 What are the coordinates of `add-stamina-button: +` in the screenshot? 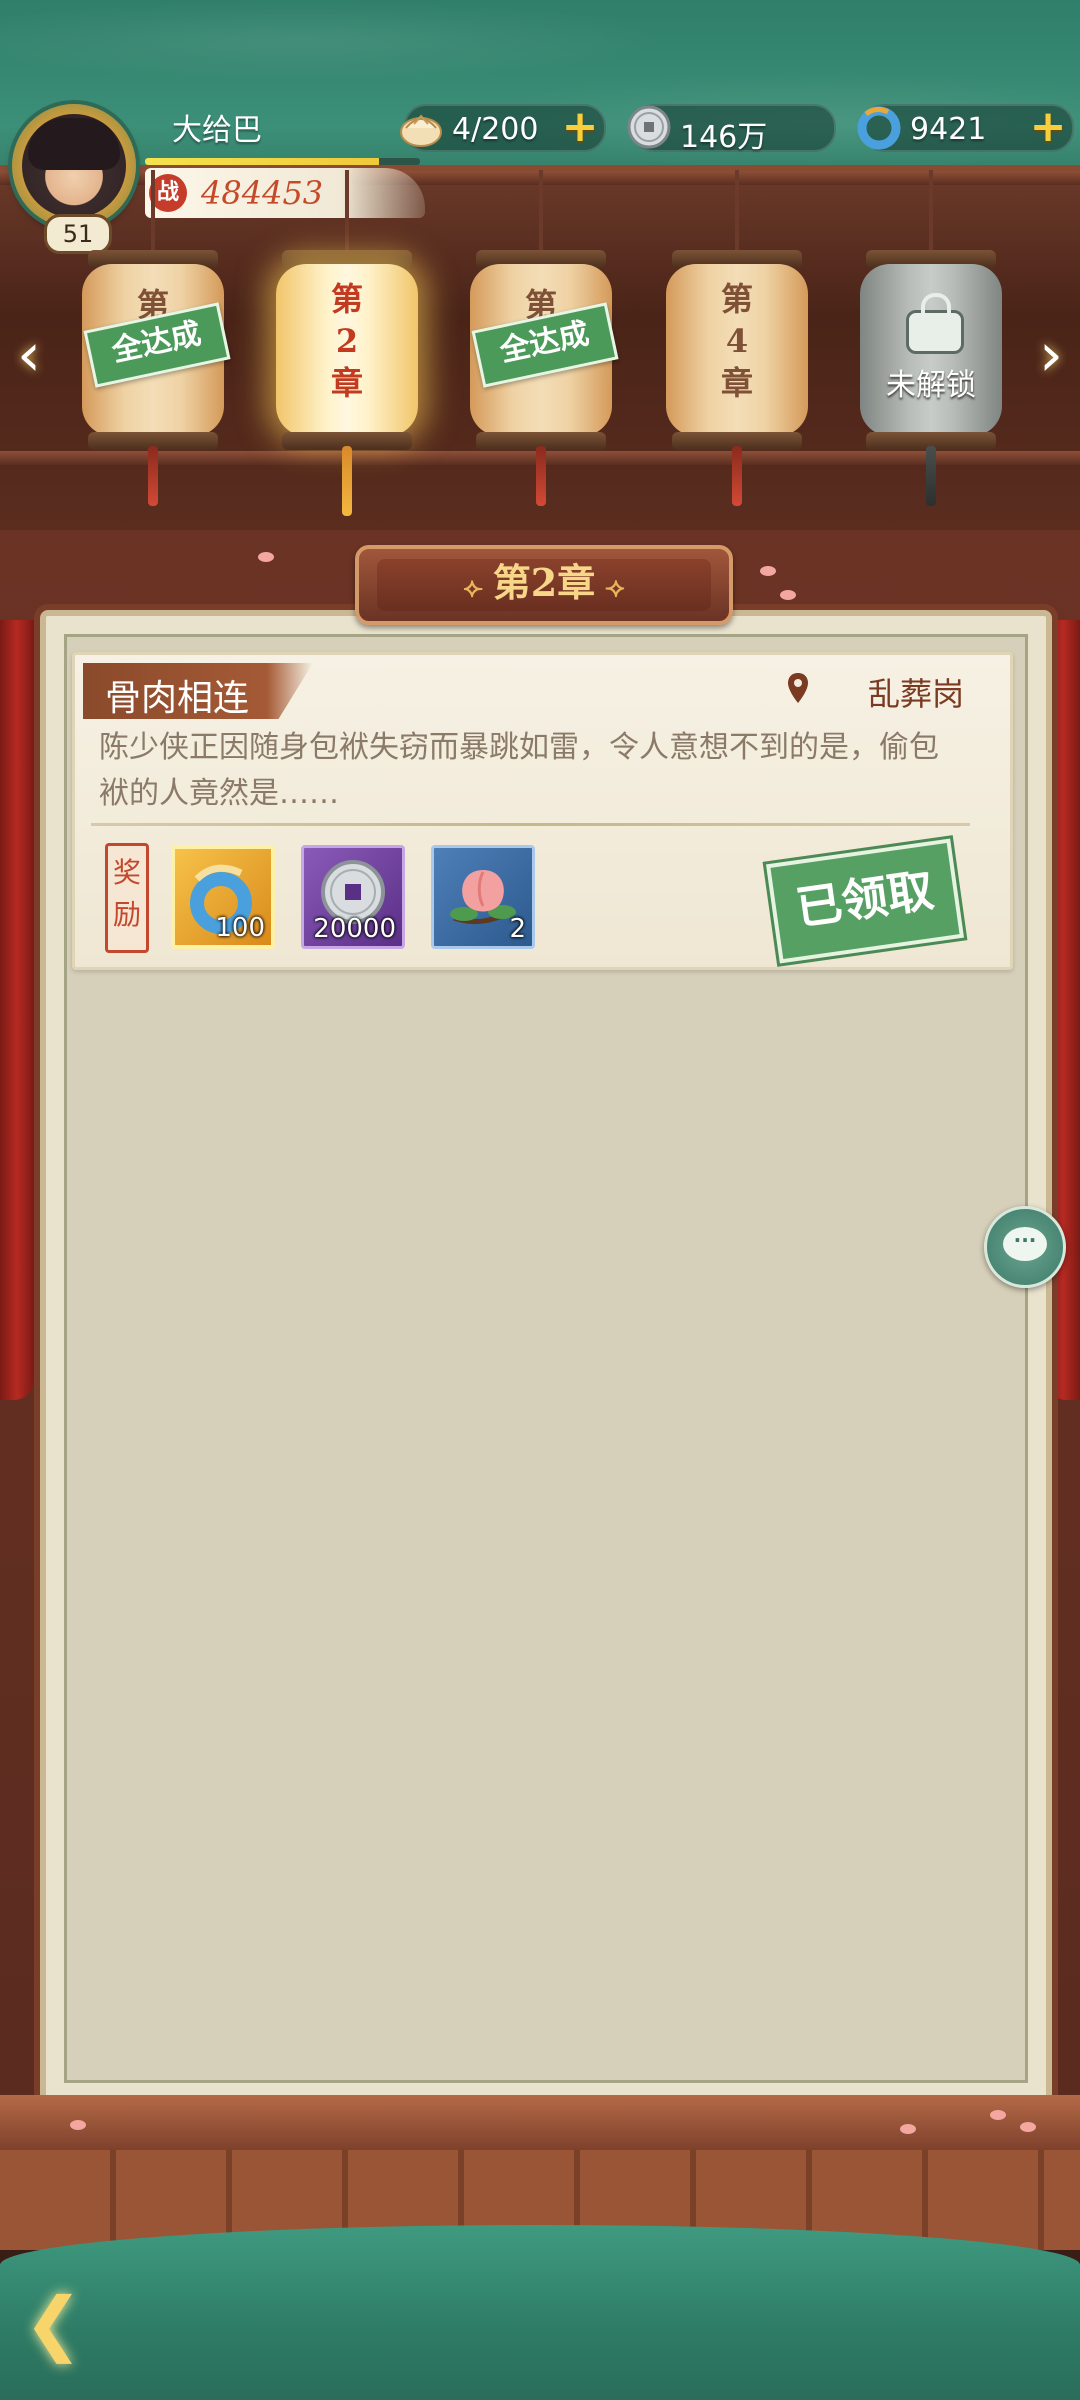 It's located at (580, 127).